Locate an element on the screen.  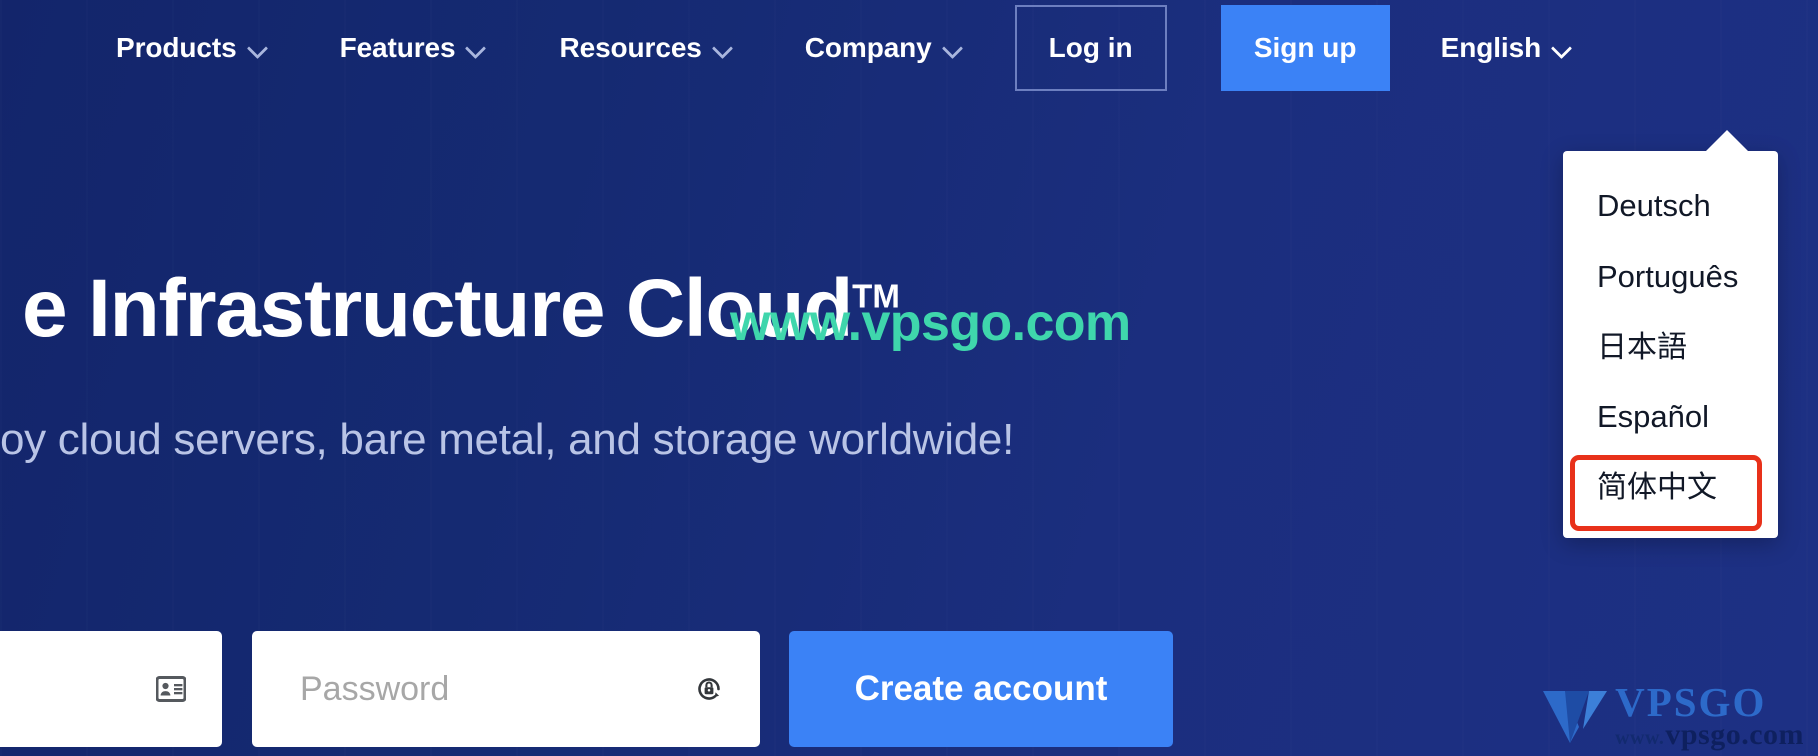
language-option-espanol: Español is located at coordinates (1670, 417).